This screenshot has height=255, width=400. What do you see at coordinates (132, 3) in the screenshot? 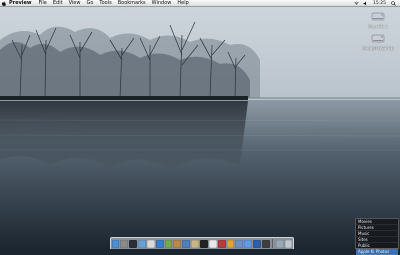
I see `menu-bookmarks: Bookmarks` at bounding box center [132, 3].